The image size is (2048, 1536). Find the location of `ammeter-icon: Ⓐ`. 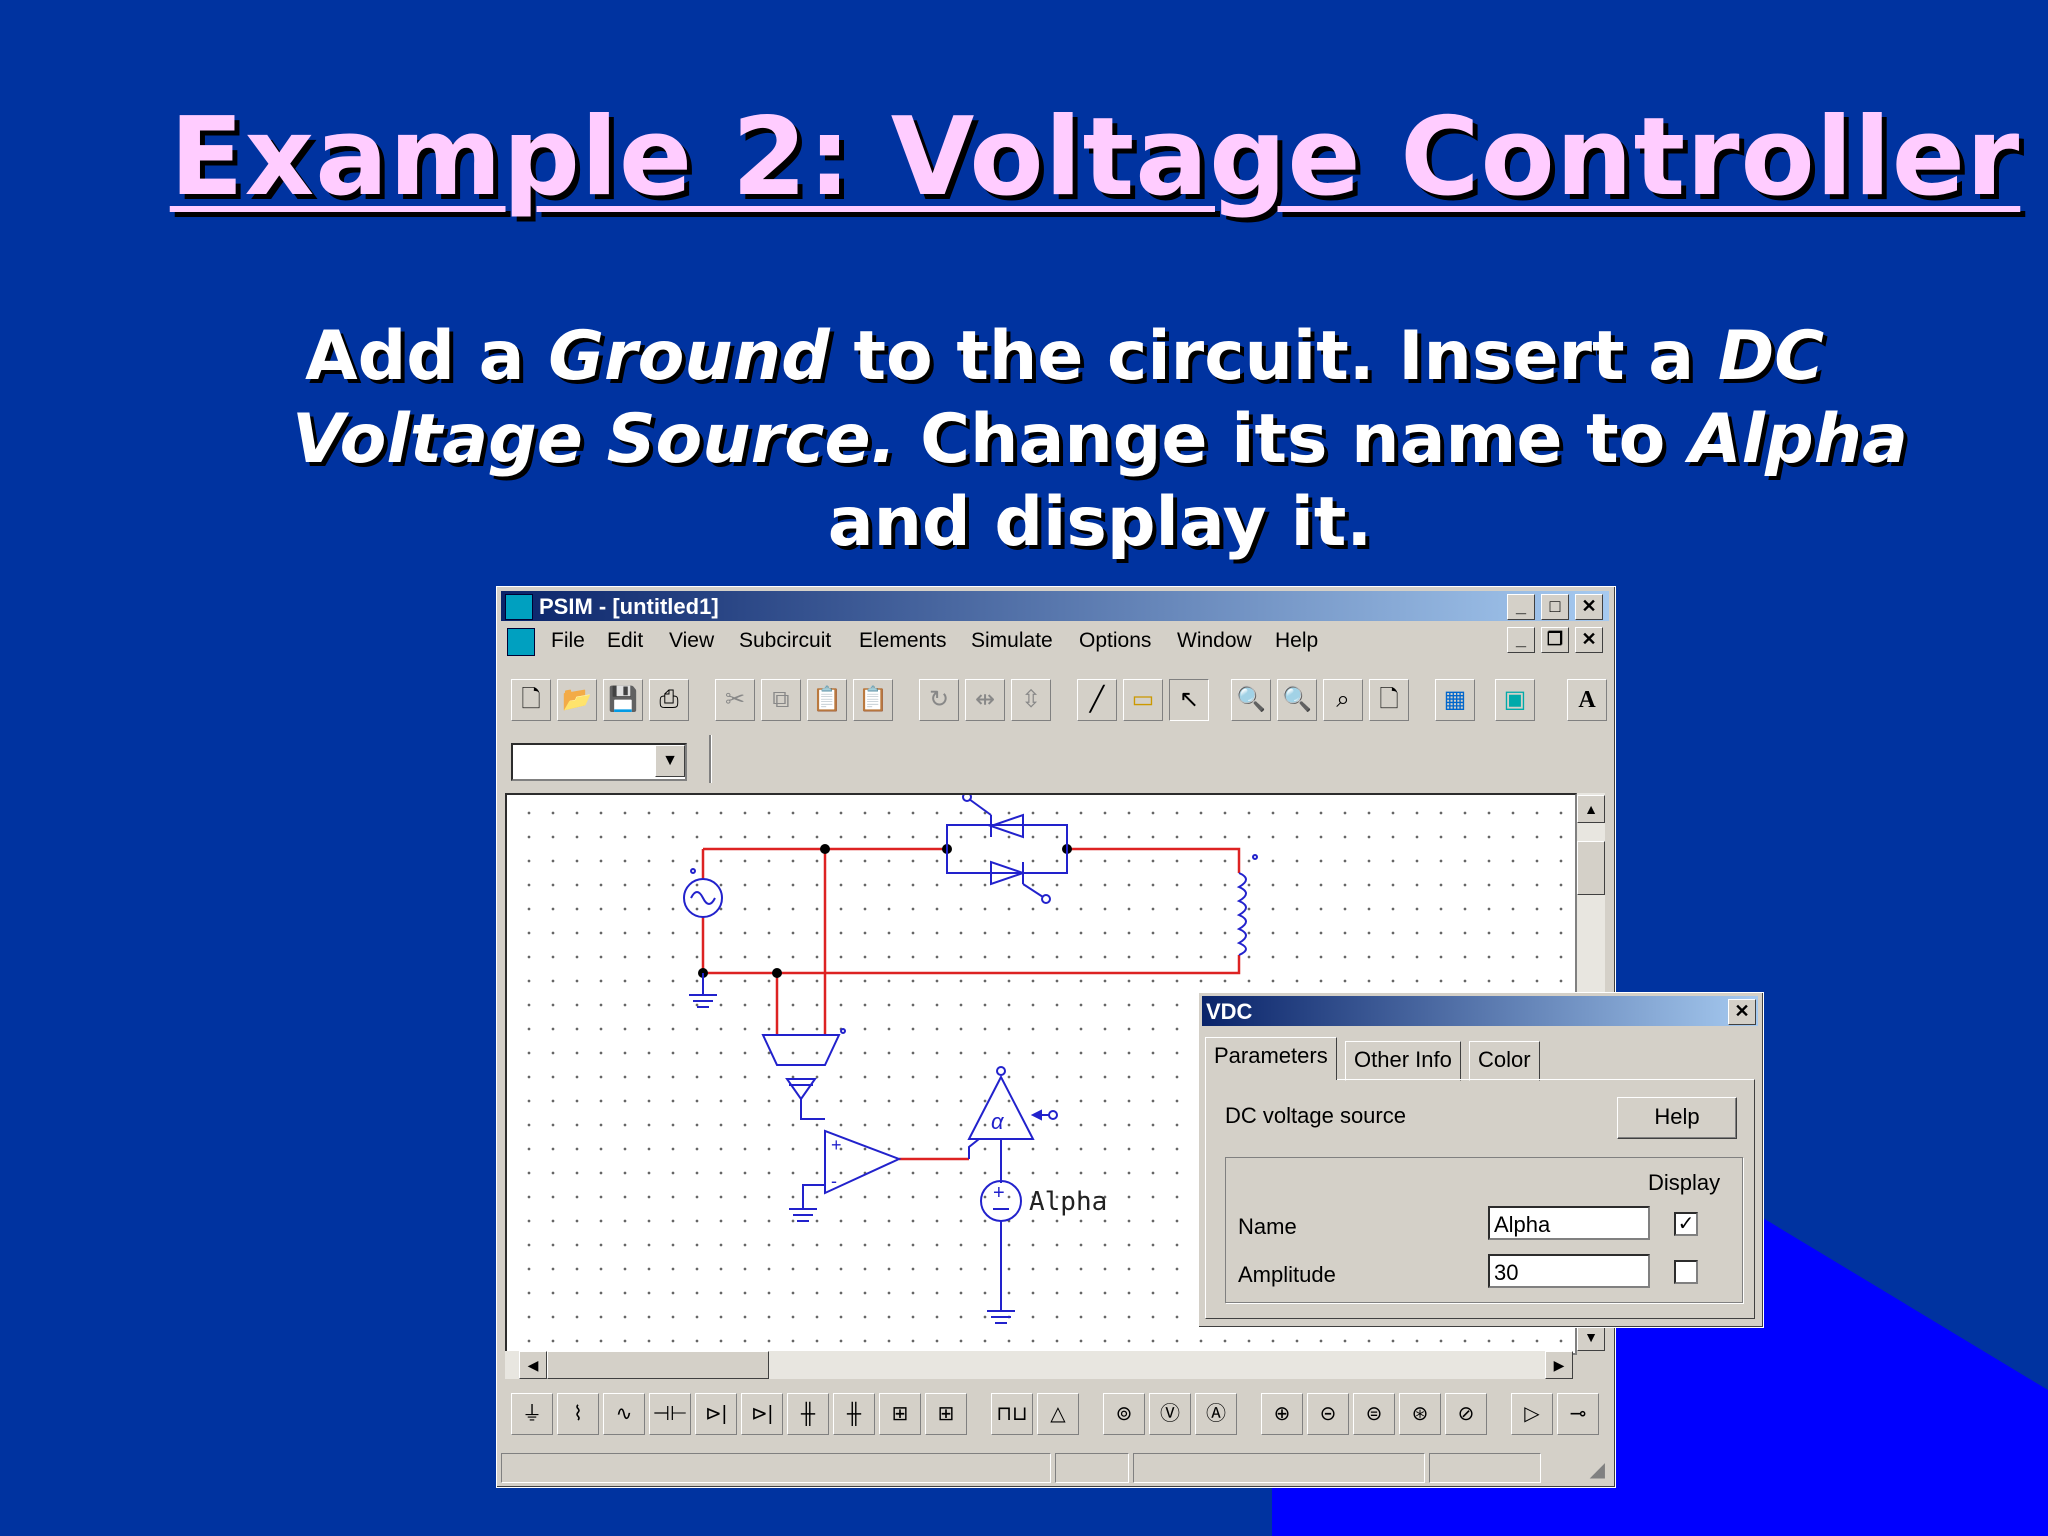

ammeter-icon: Ⓐ is located at coordinates (1216, 1414).